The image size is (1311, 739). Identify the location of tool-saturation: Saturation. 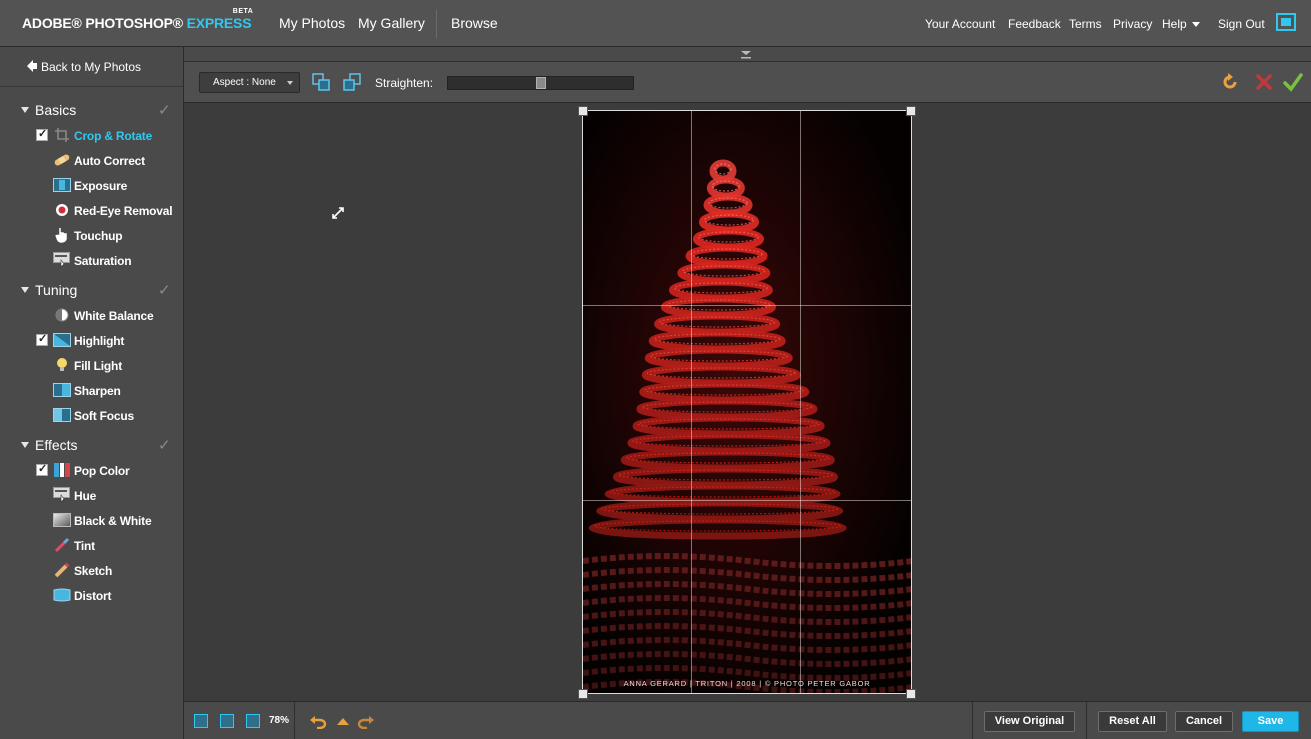
(91, 261).